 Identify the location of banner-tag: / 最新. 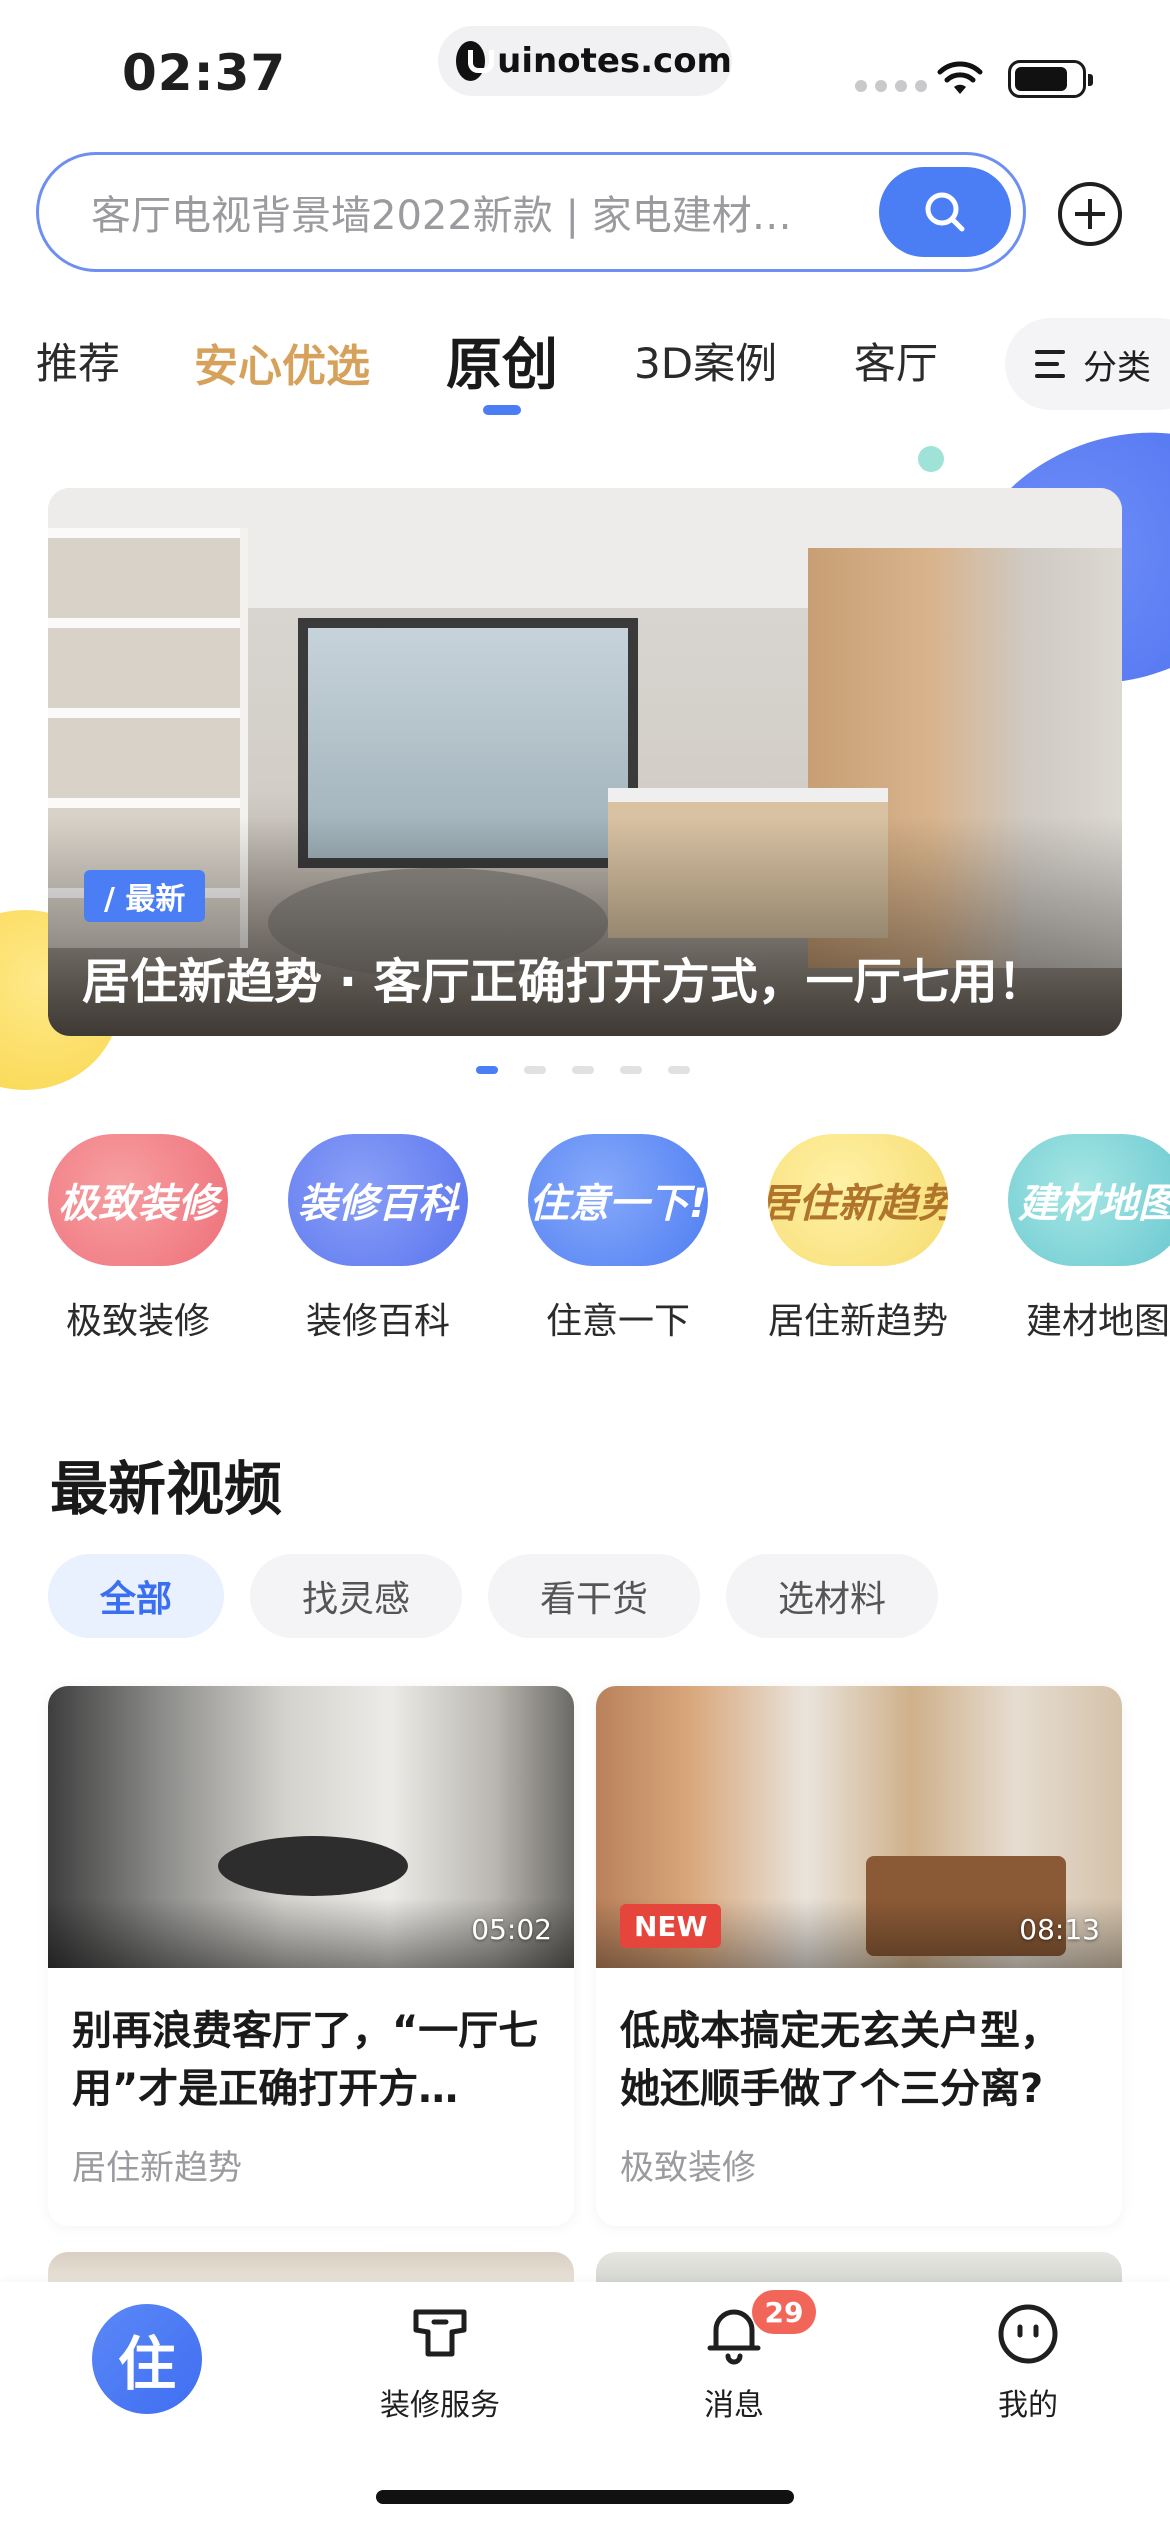
(145, 896).